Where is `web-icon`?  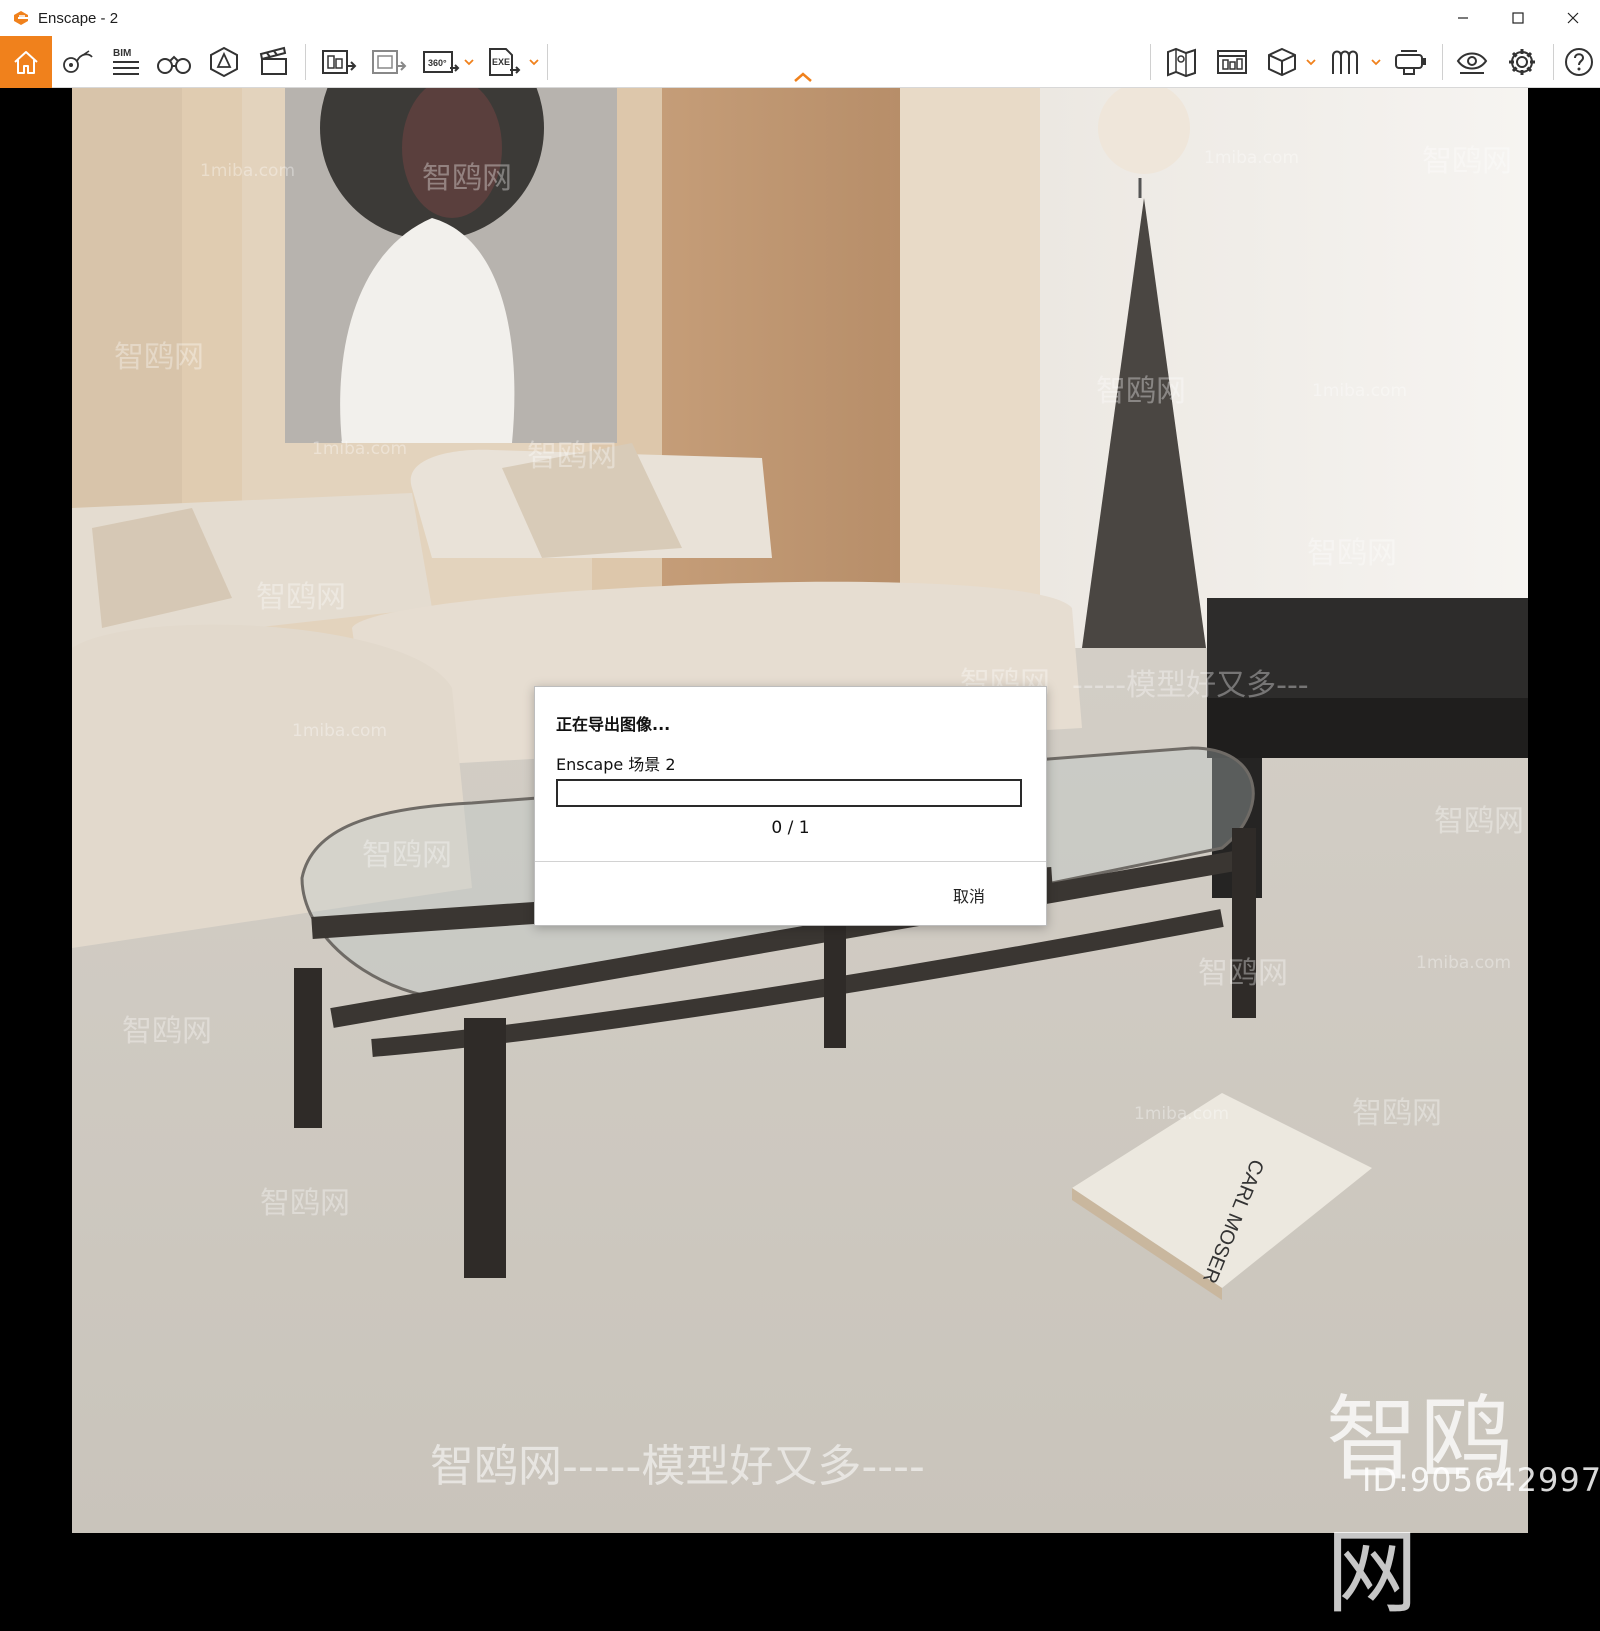
web-icon is located at coordinates (1232, 62).